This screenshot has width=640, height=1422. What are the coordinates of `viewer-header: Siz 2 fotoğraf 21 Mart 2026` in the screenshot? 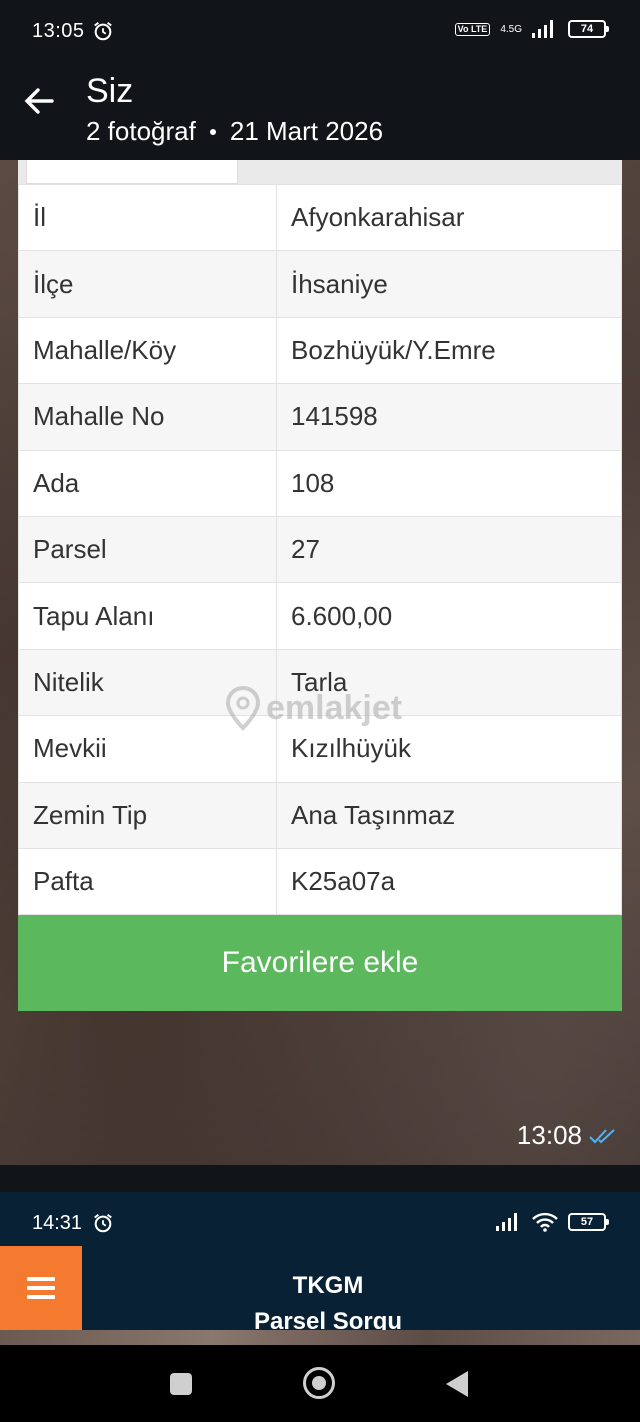 It's located at (320, 112).